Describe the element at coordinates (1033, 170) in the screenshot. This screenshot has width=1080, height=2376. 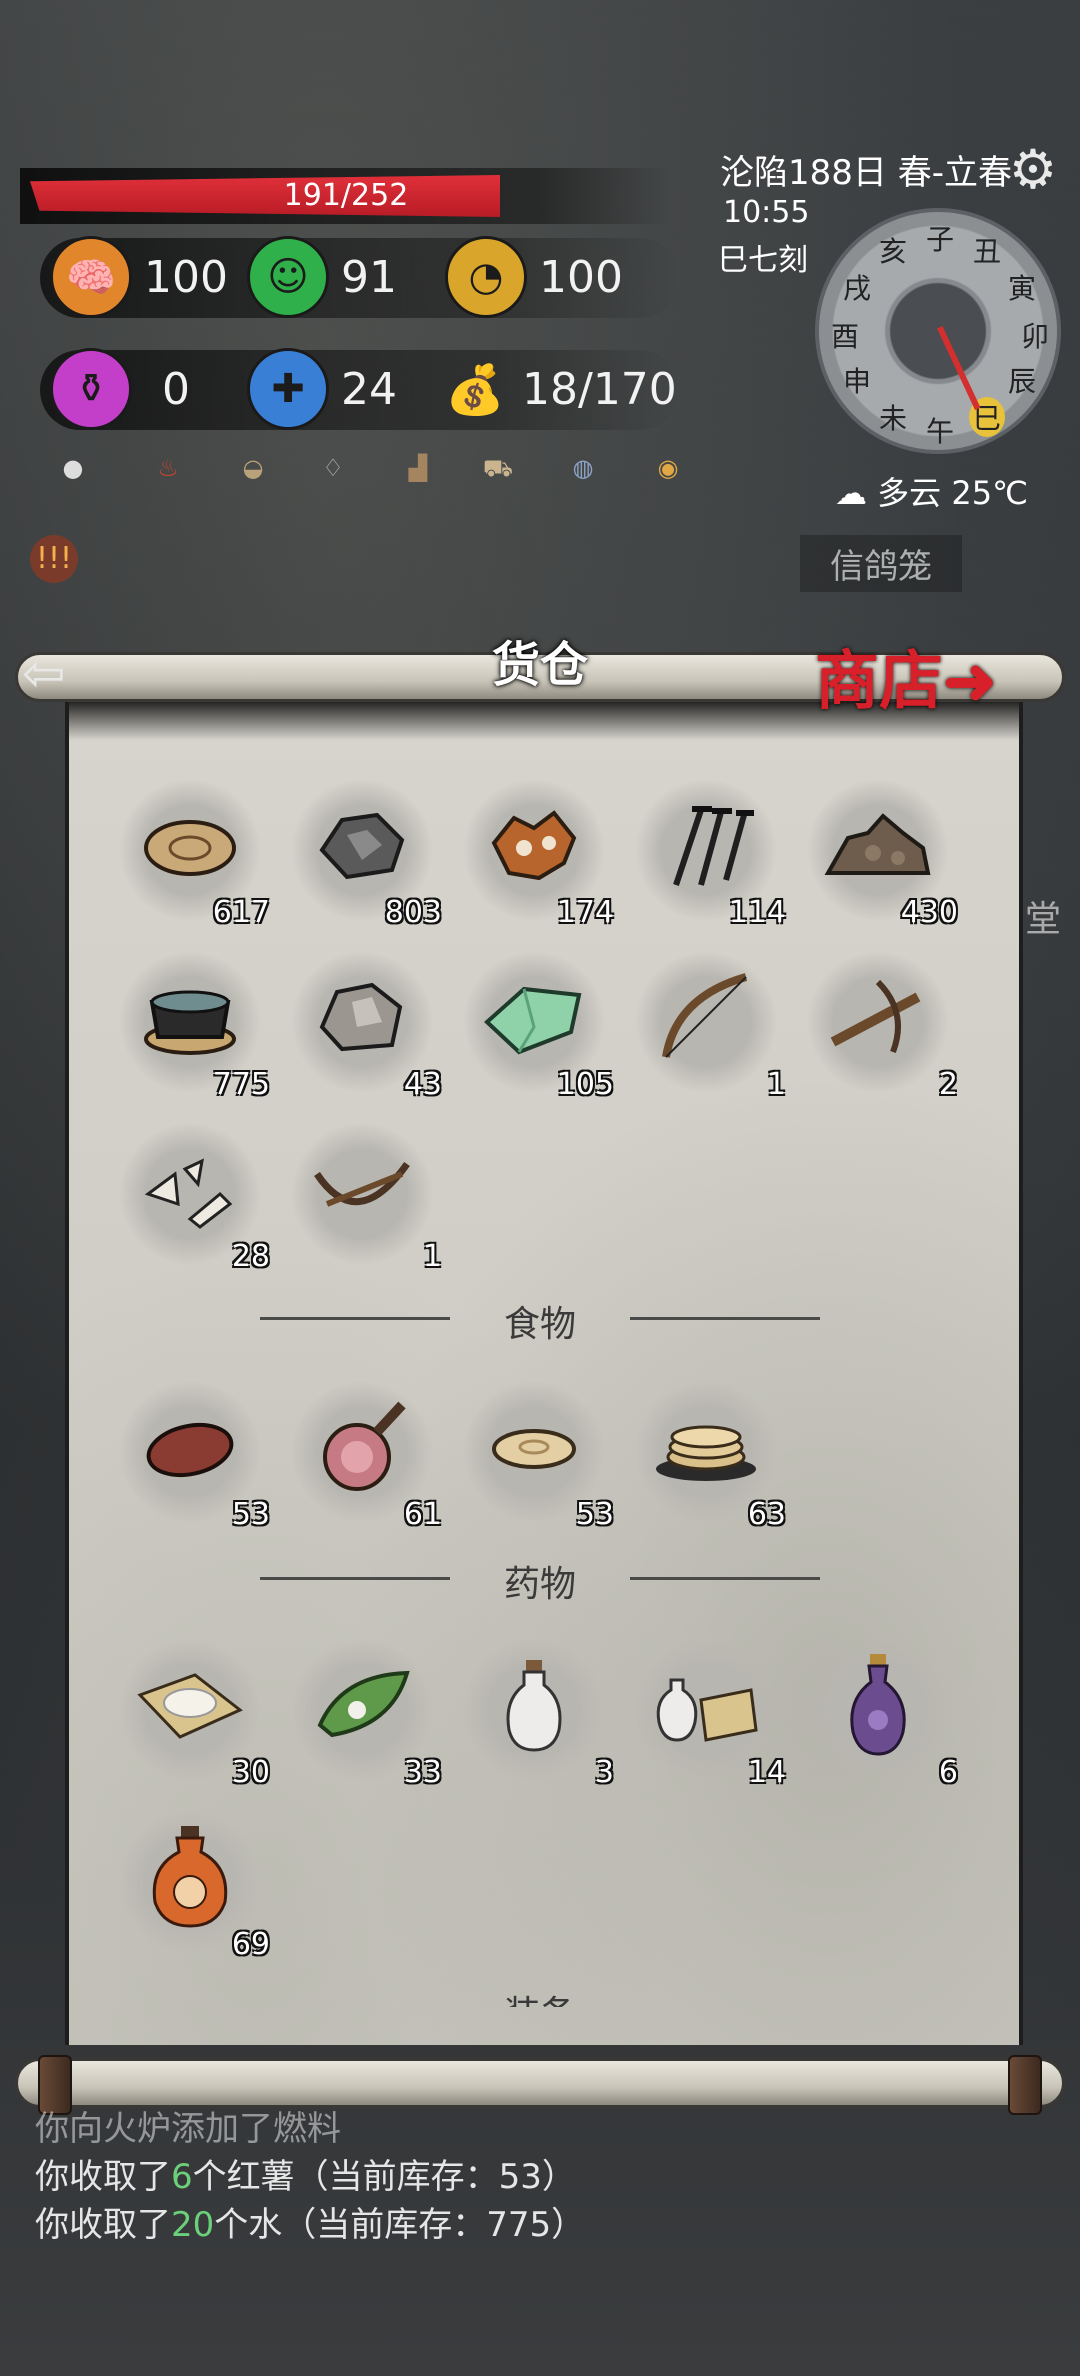
I see `gear-icon: ⚙` at that location.